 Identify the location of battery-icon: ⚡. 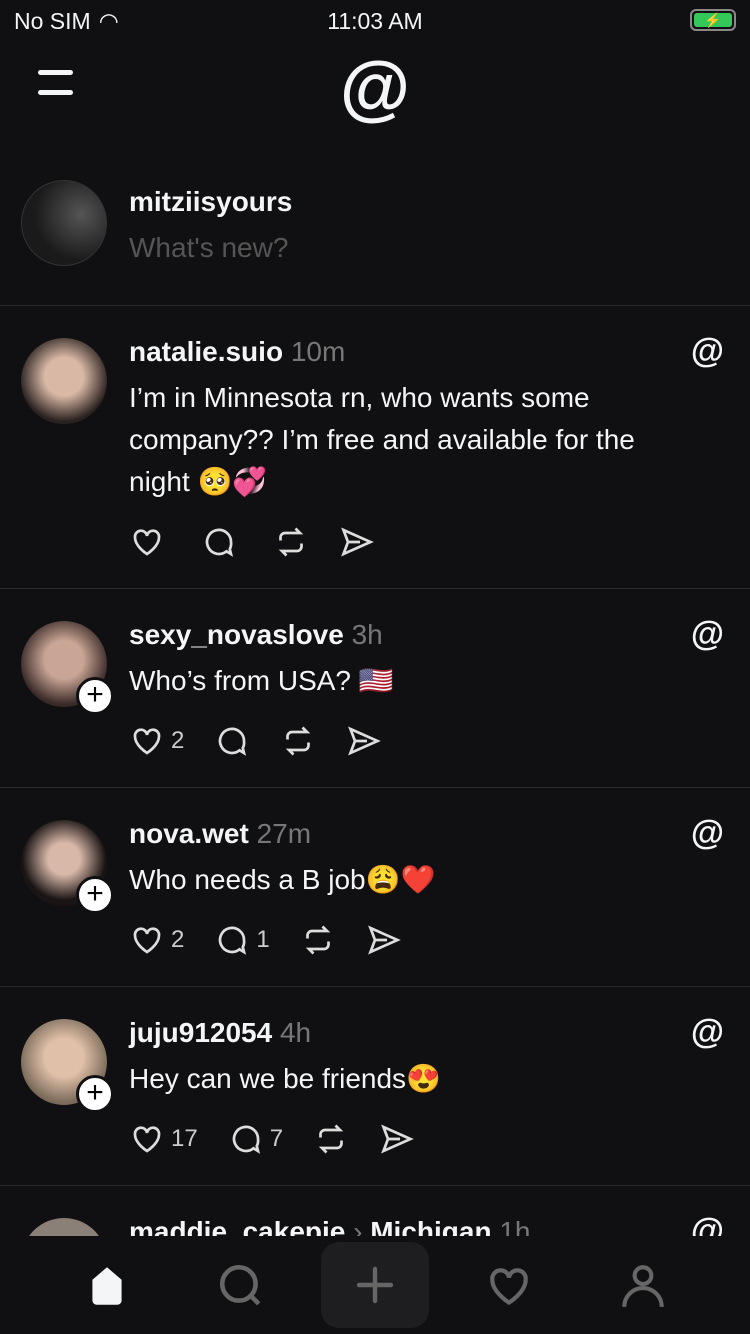
(713, 20).